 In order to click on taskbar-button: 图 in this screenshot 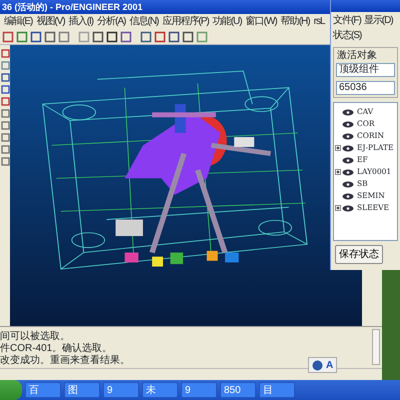, I will do `click(82, 390)`.